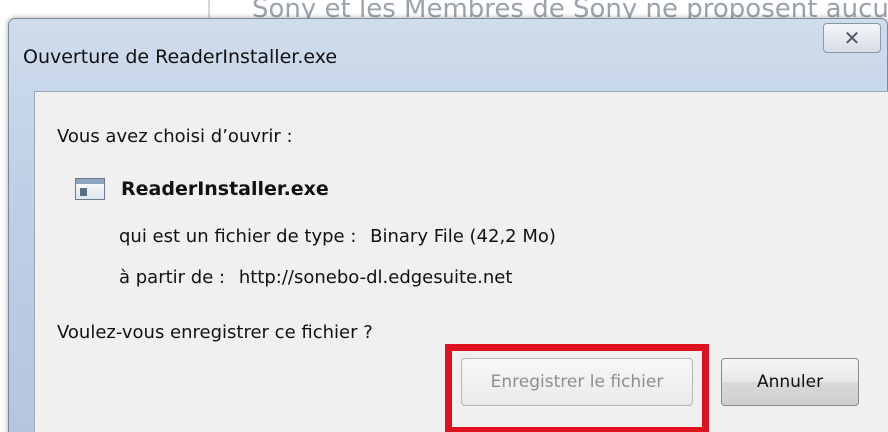 Image resolution: width=888 pixels, height=432 pixels. I want to click on close-button: ✕, so click(852, 38).